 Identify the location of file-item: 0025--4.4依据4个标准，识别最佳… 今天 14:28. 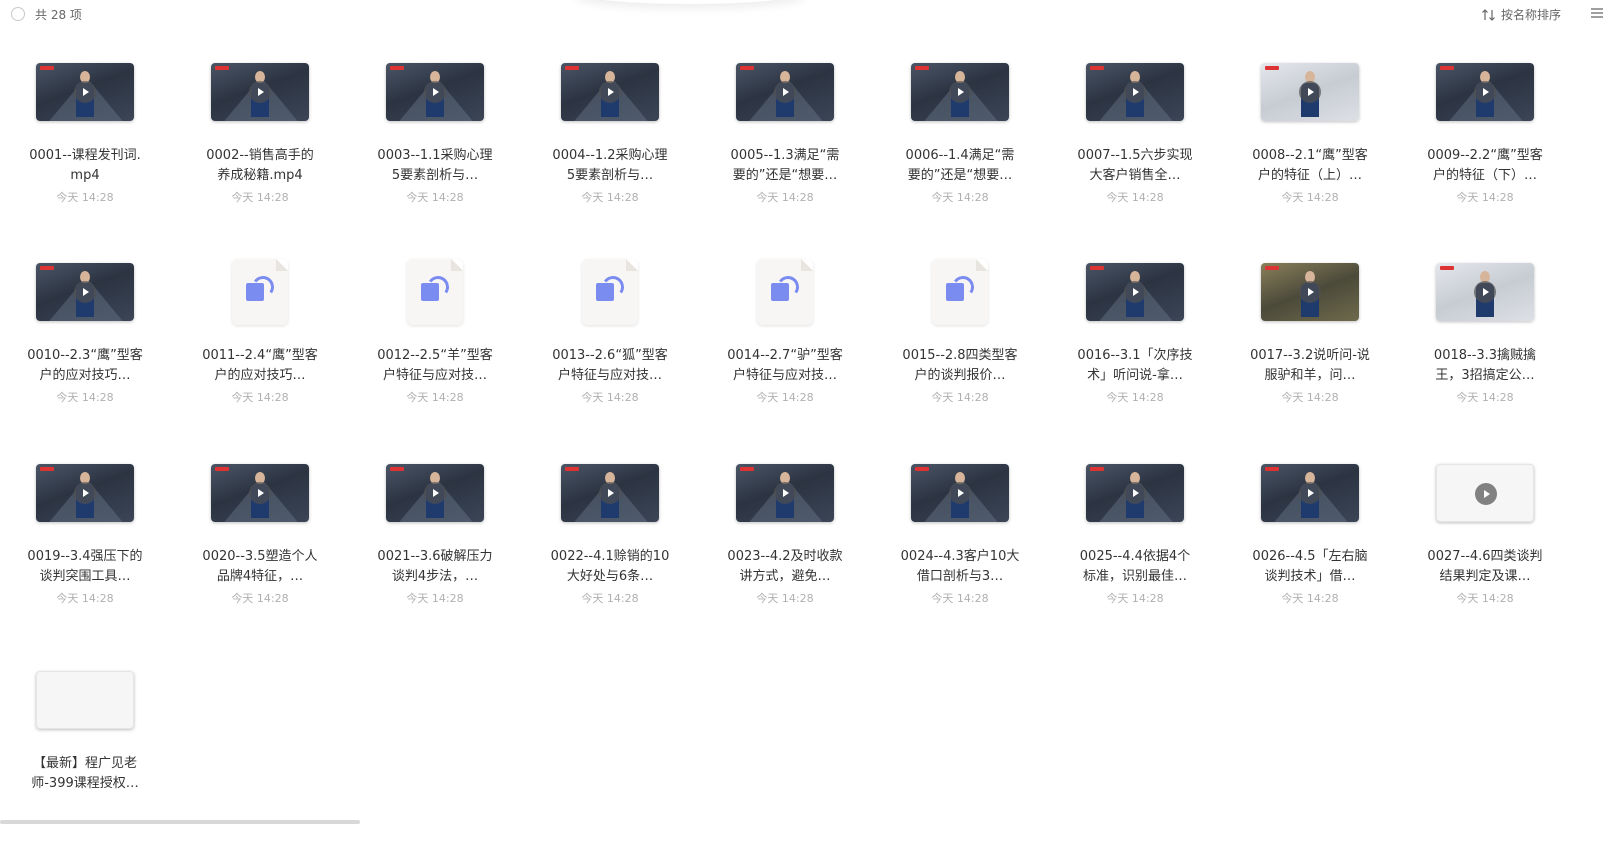
(1135, 557).